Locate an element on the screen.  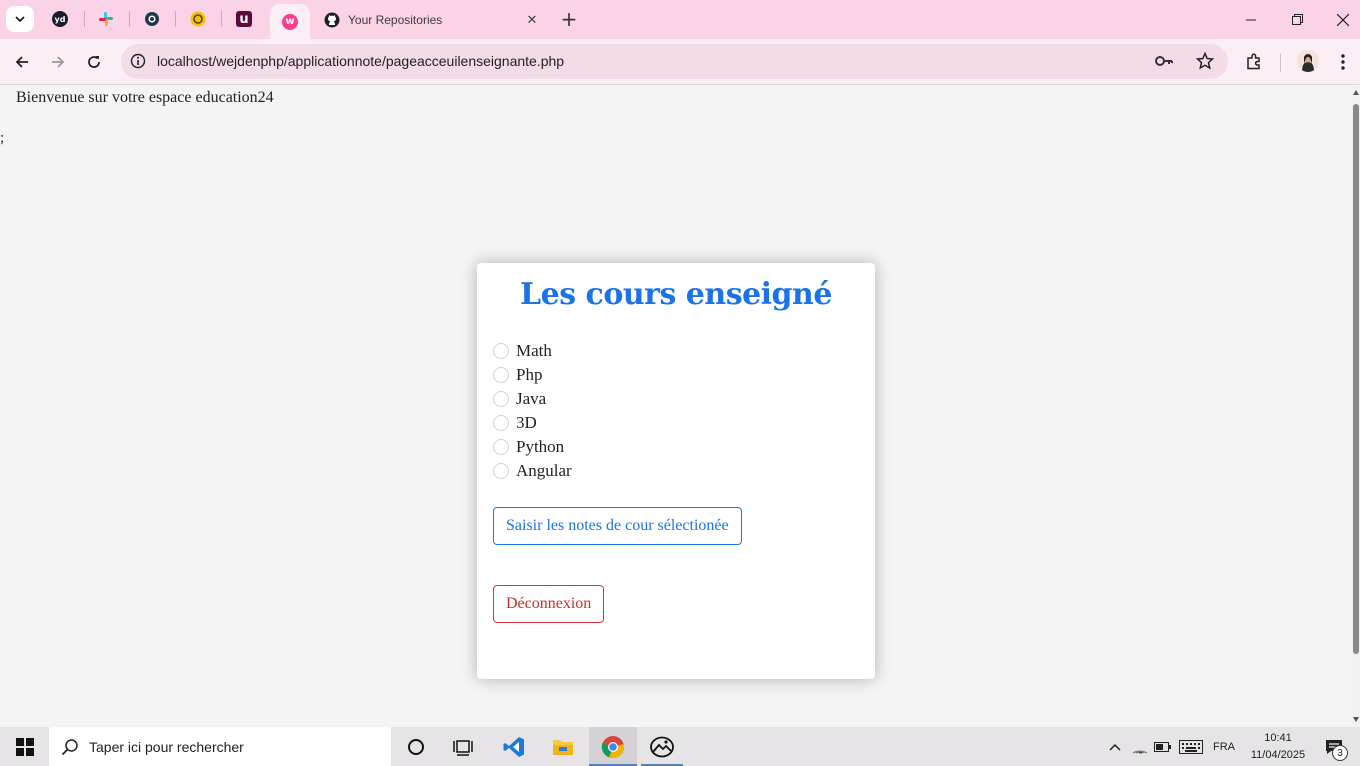
network-tray is located at coordinates (1140, 746).